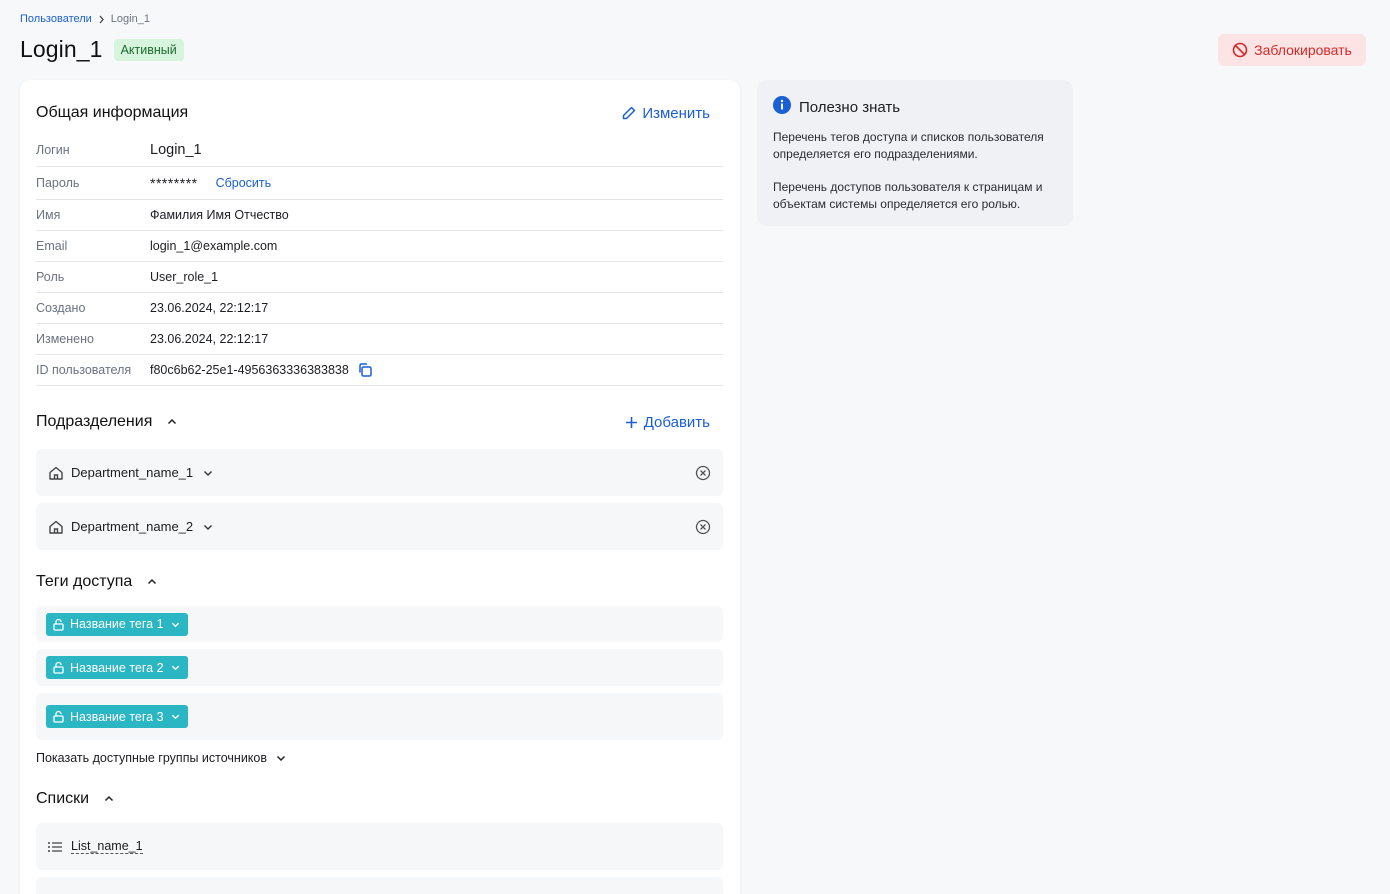  I want to click on info-panel-title: Полезно знать, so click(850, 107).